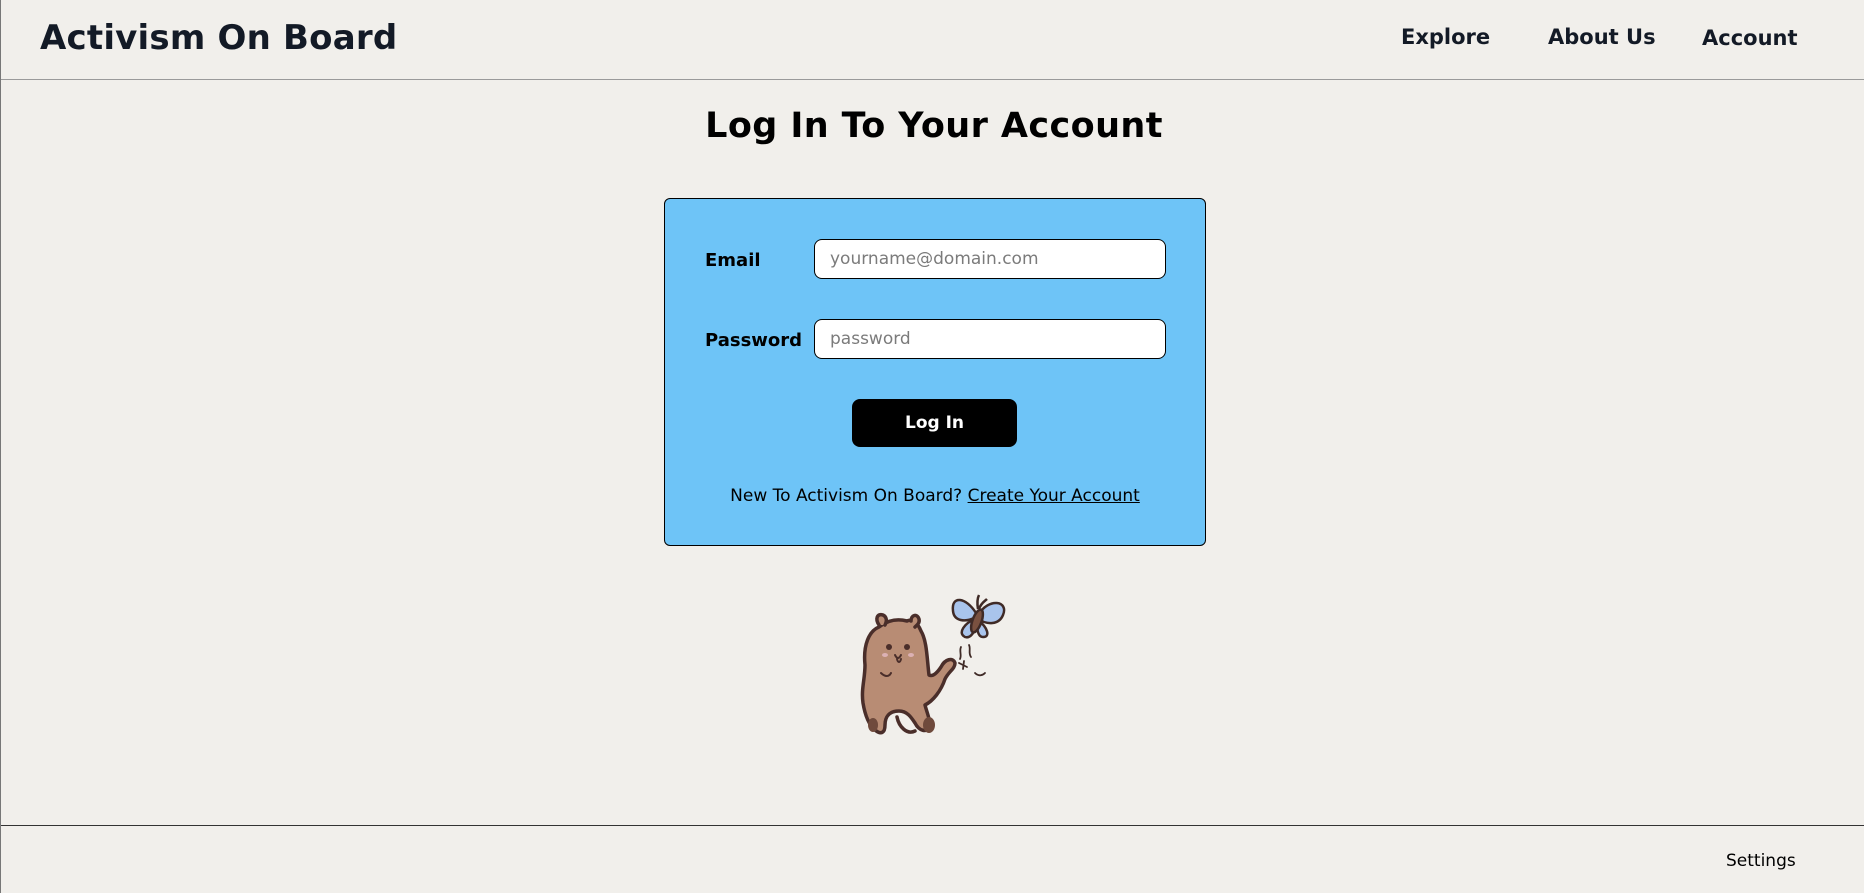  What do you see at coordinates (934, 126) in the screenshot?
I see `page-title: Log In To Your Account` at bounding box center [934, 126].